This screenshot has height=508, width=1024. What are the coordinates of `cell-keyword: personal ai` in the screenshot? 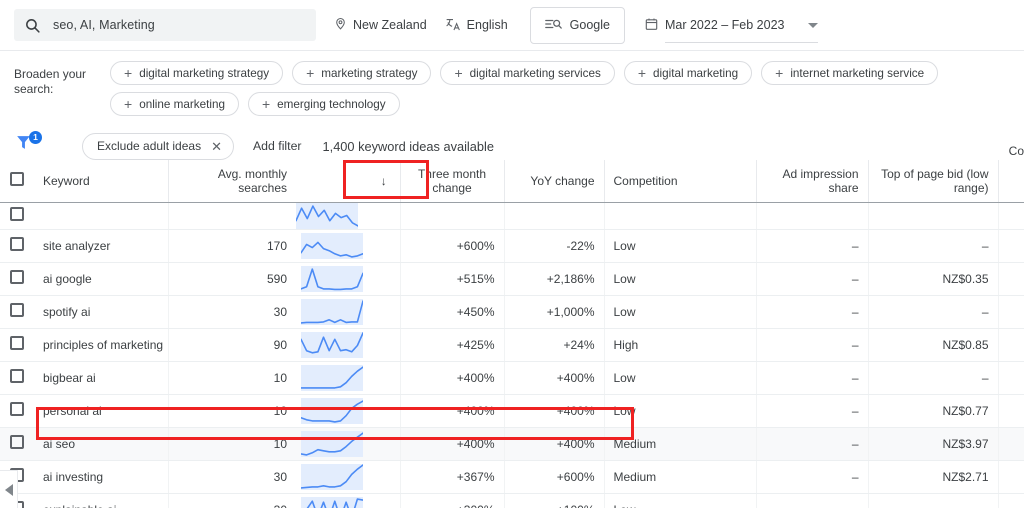 It's located at (101, 411).